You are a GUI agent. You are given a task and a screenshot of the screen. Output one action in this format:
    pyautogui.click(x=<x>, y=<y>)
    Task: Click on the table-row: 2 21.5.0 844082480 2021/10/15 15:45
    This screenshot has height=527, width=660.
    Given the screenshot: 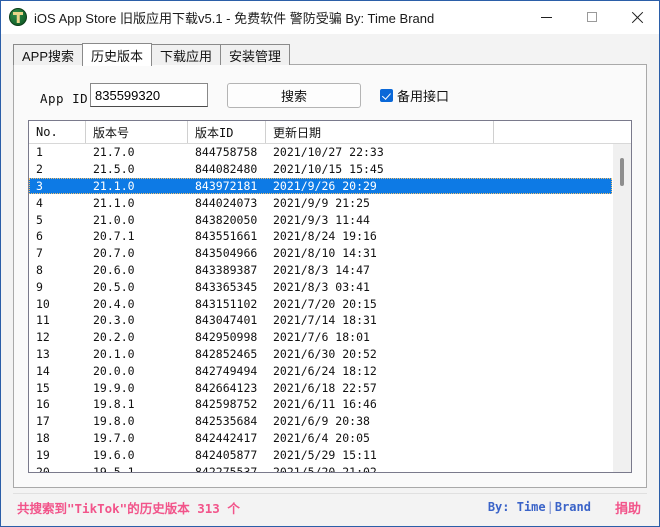 What is the action you would take?
    pyautogui.click(x=320, y=169)
    